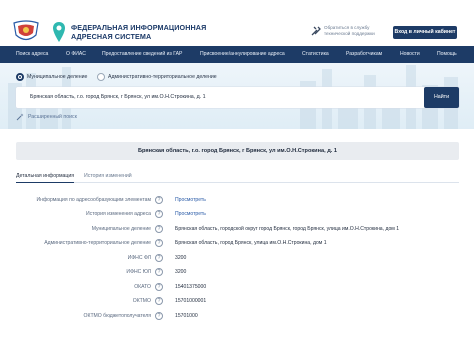 The image size is (474, 342). What do you see at coordinates (242, 54) in the screenshot?
I see `nav-item-address-assignment: Присвоение/аннулирование адреса` at bounding box center [242, 54].